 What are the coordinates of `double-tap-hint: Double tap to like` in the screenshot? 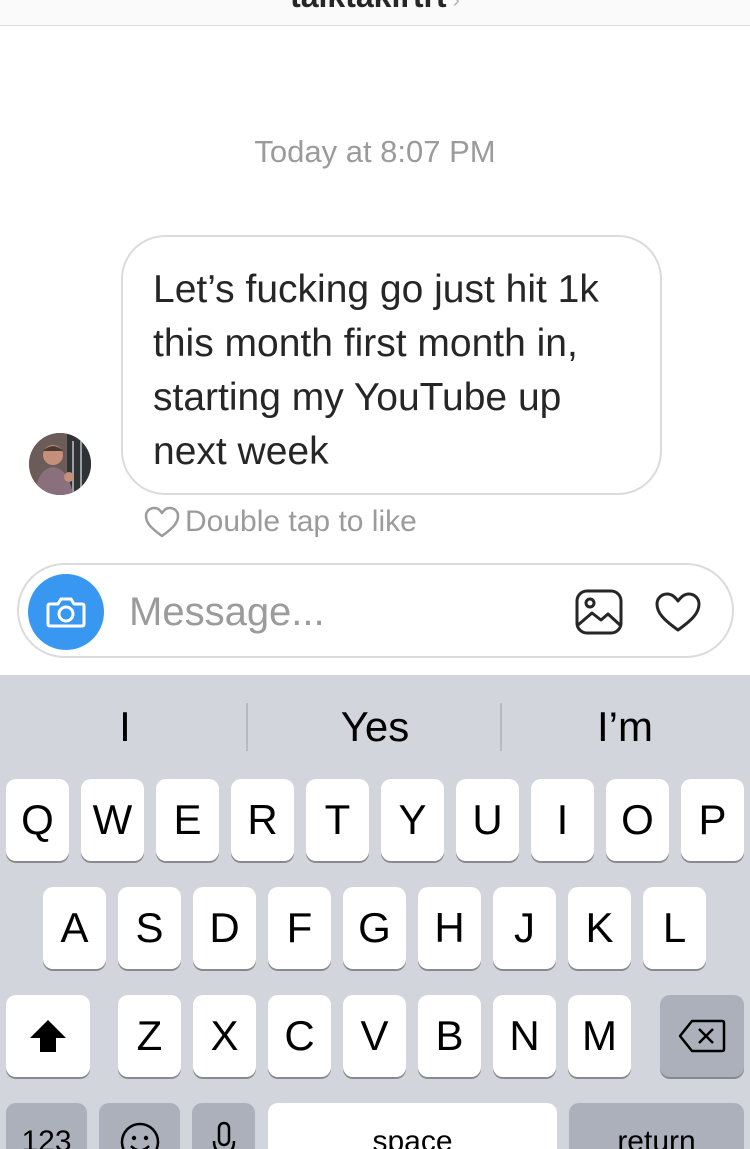 It's located at (280, 522).